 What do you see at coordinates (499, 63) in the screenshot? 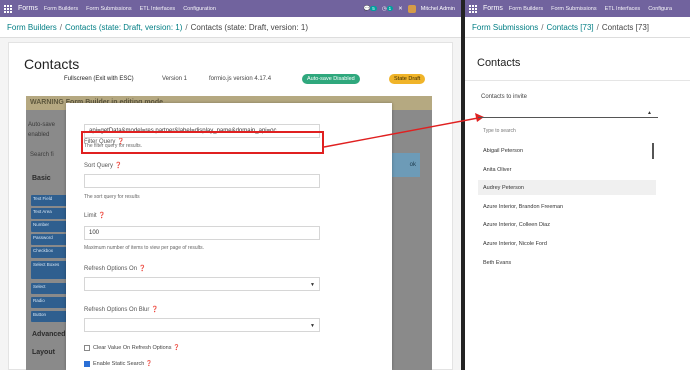
I see `record-title: Contacts` at bounding box center [499, 63].